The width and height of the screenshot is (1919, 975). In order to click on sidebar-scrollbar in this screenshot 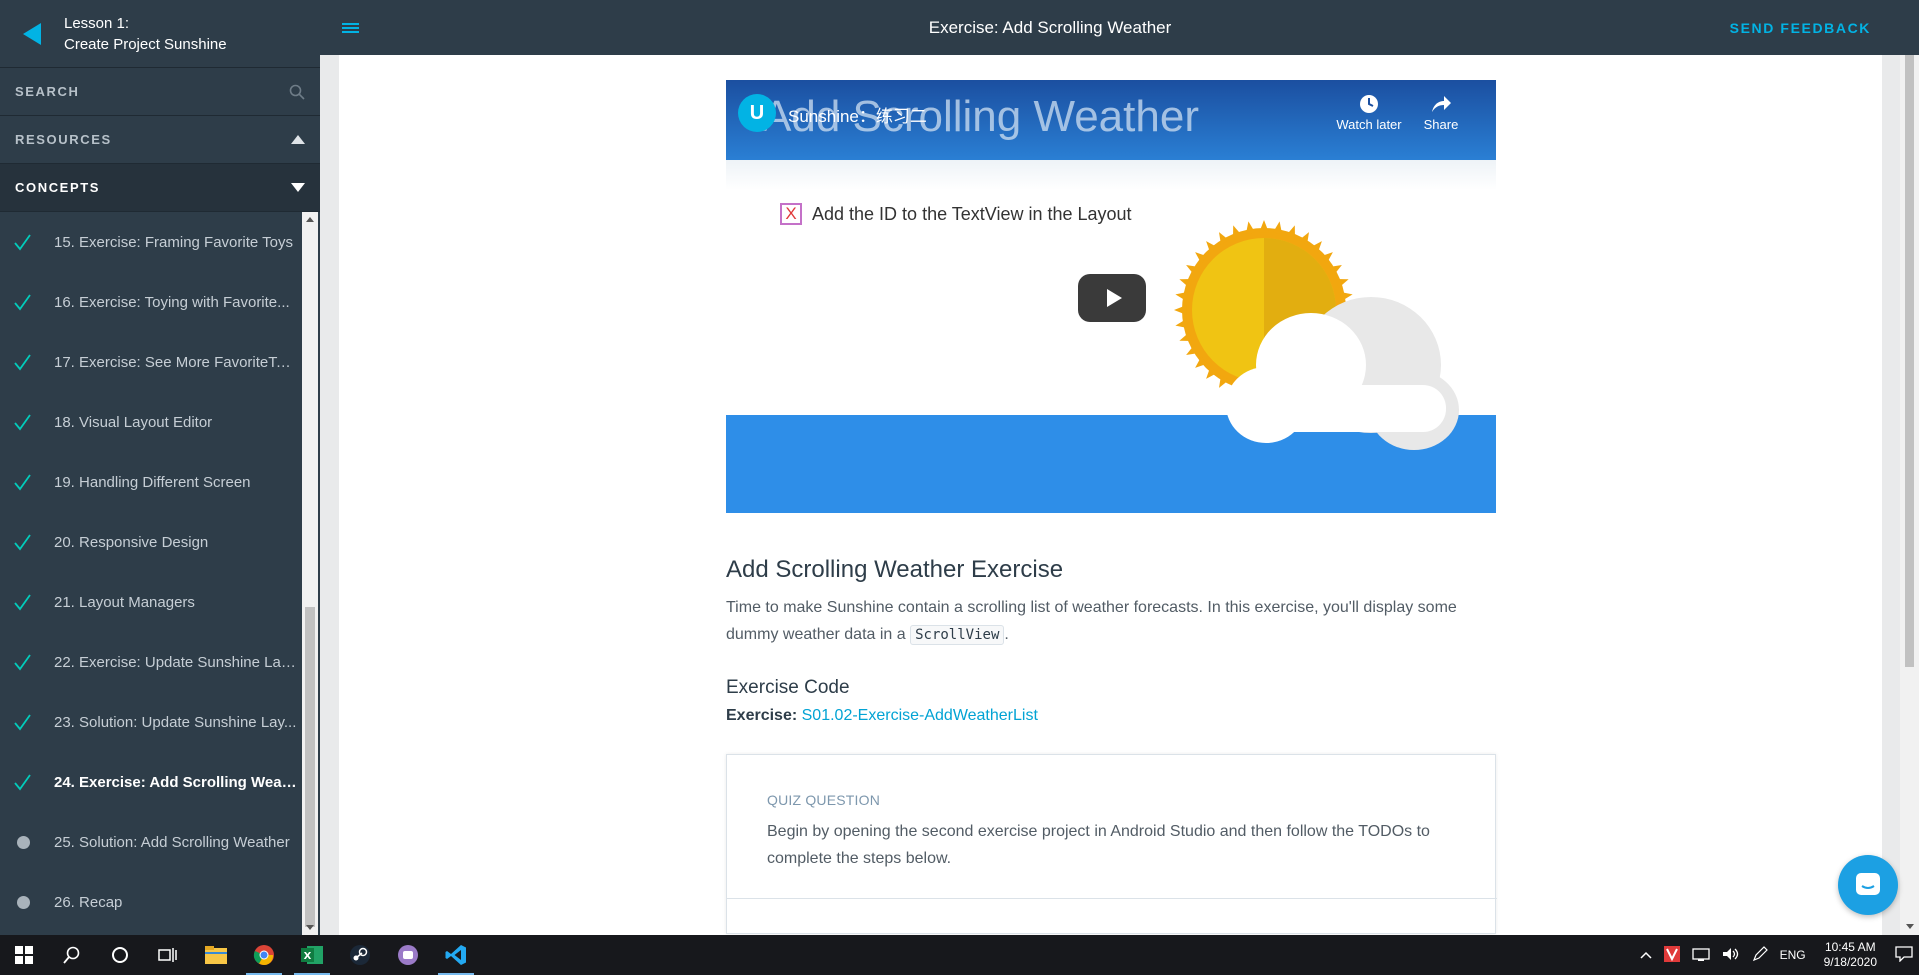, I will do `click(310, 573)`.